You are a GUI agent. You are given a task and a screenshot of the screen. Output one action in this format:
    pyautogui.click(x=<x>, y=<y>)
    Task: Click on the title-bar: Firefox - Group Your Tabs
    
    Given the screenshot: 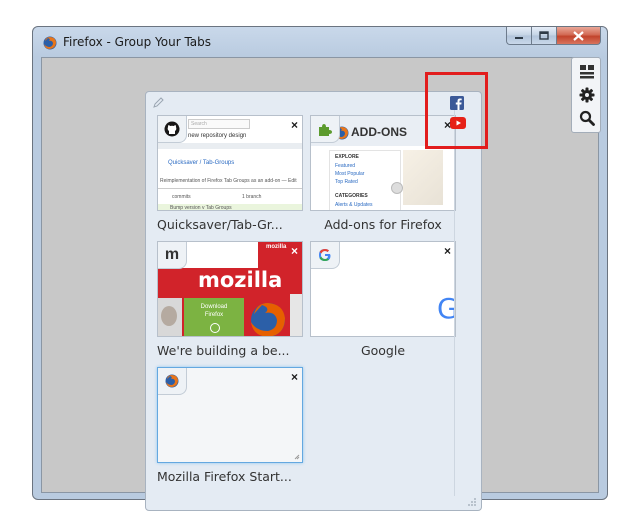 What is the action you would take?
    pyautogui.click(x=320, y=42)
    